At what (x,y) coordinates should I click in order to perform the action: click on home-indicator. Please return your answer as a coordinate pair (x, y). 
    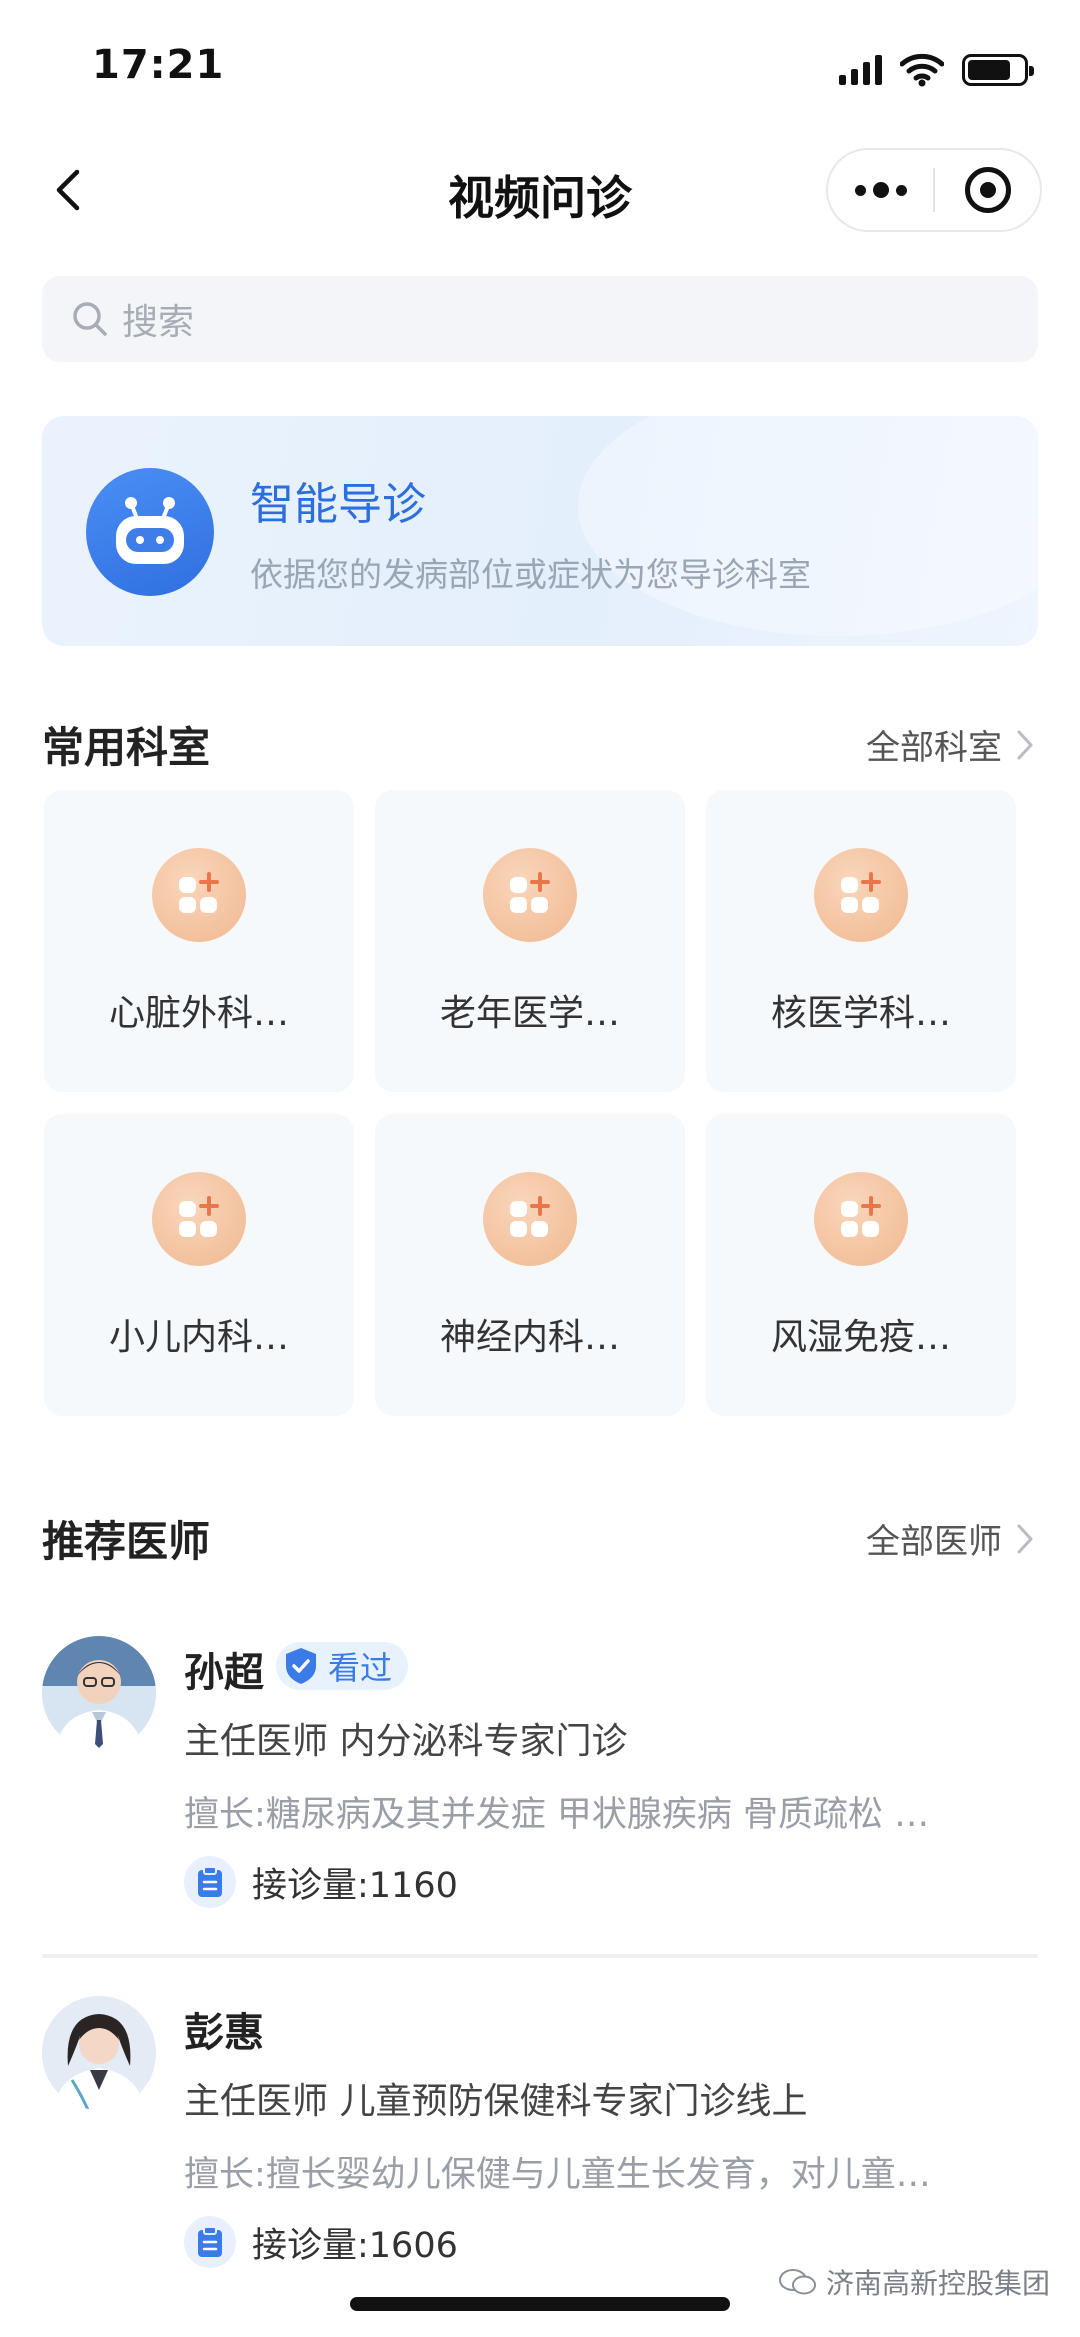
    Looking at the image, I should click on (540, 2304).